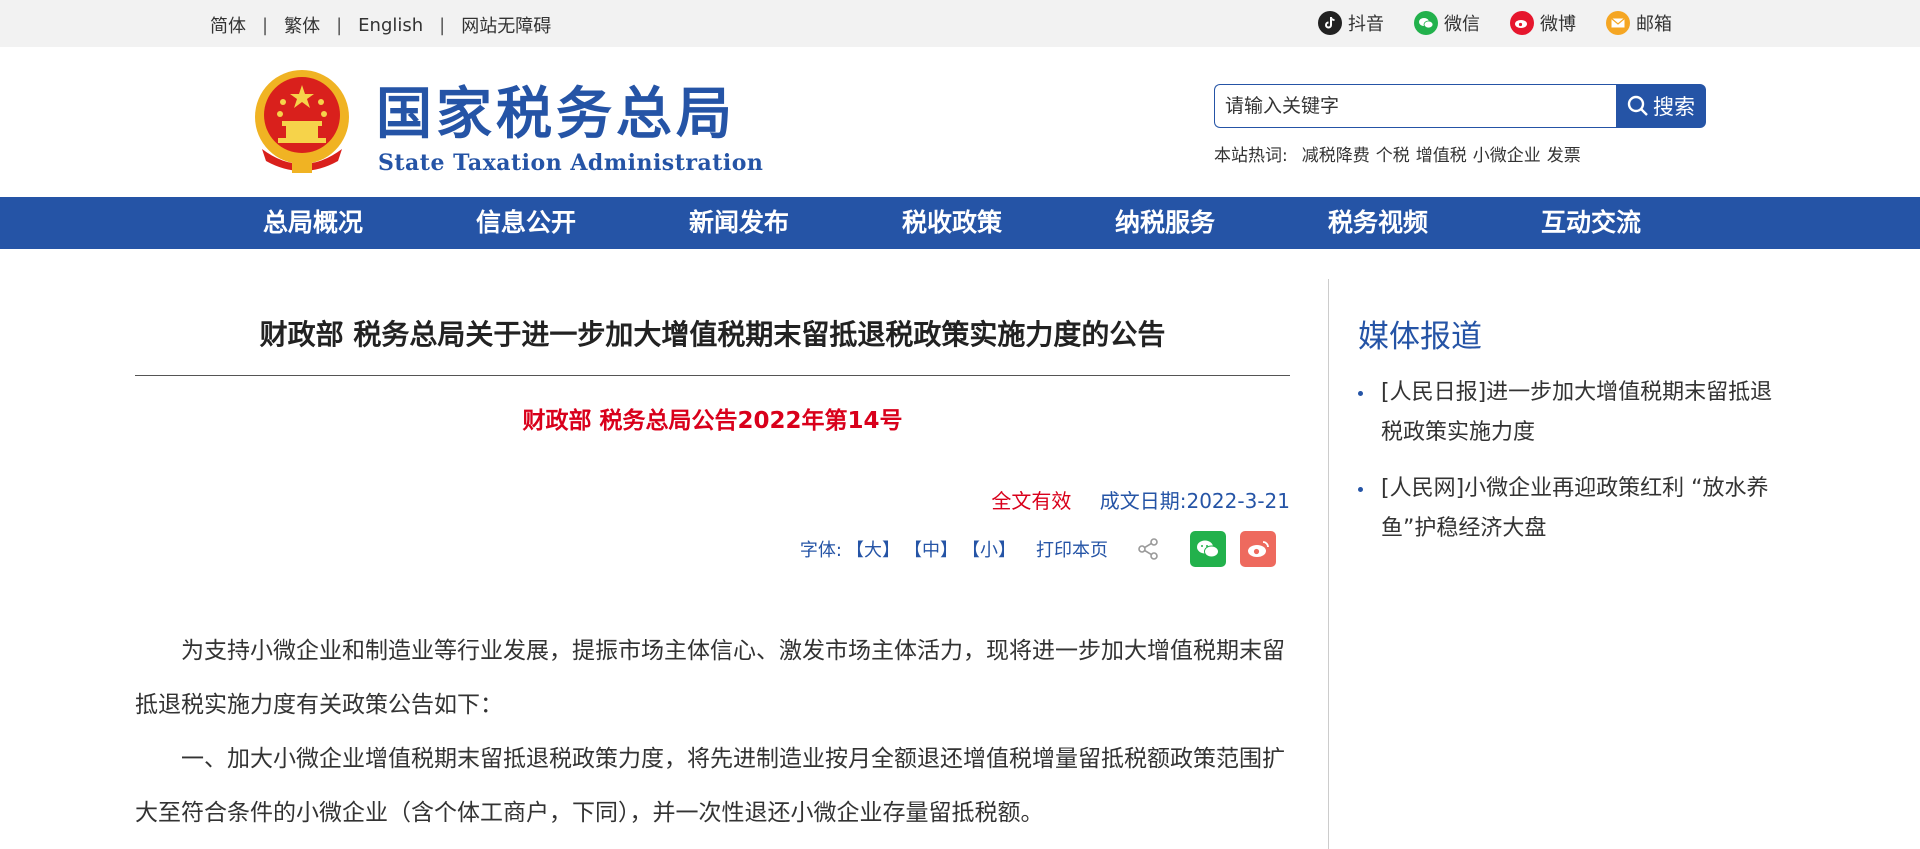 The height and width of the screenshot is (849, 1920). I want to click on hot-word-link: 增值税, so click(1441, 153).